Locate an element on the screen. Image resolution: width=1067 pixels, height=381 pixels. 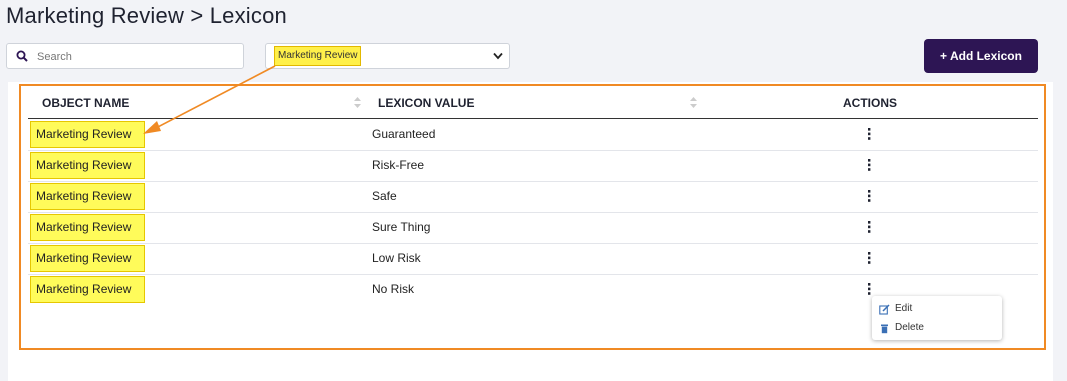
delete-label: Delete is located at coordinates (909, 327).